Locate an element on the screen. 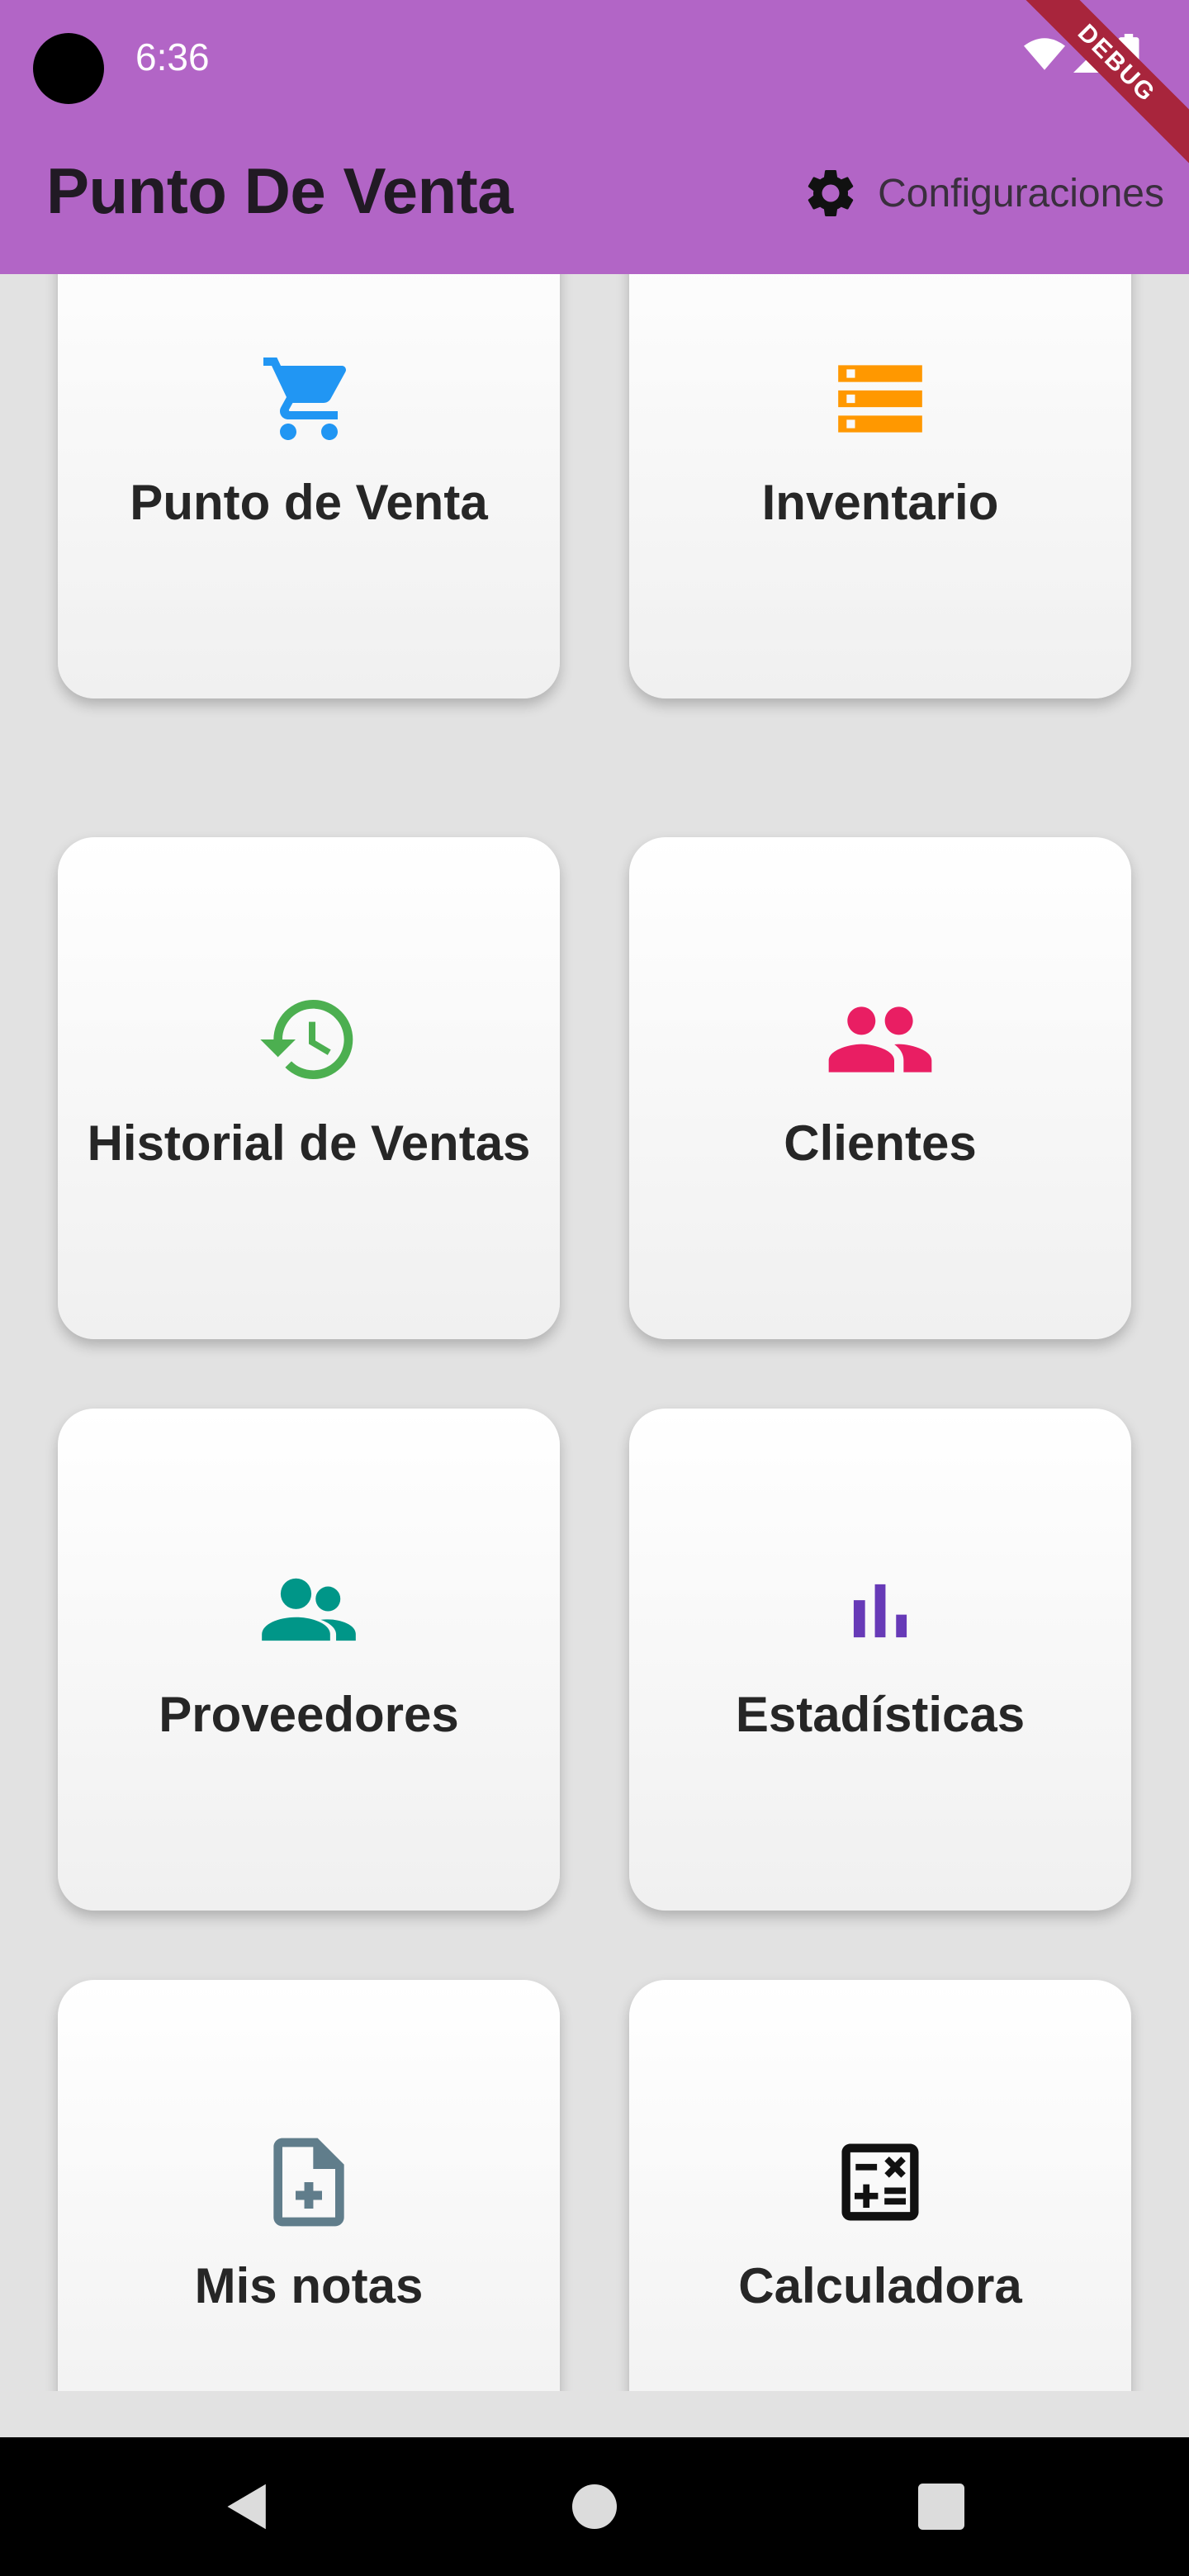 The height and width of the screenshot is (2576, 1189). home-icon is located at coordinates (594, 2506).